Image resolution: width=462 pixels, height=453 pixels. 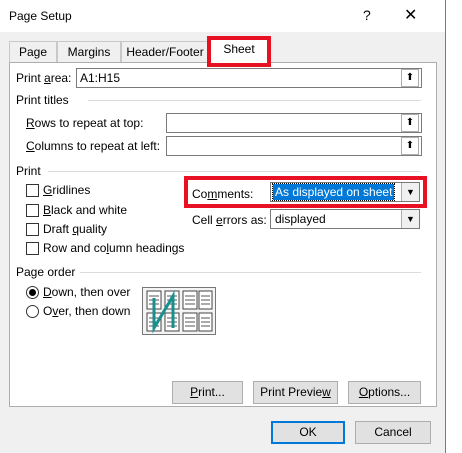 What do you see at coordinates (410, 146) in the screenshot?
I see `columns-repeat-collapse-icon: ⬆` at bounding box center [410, 146].